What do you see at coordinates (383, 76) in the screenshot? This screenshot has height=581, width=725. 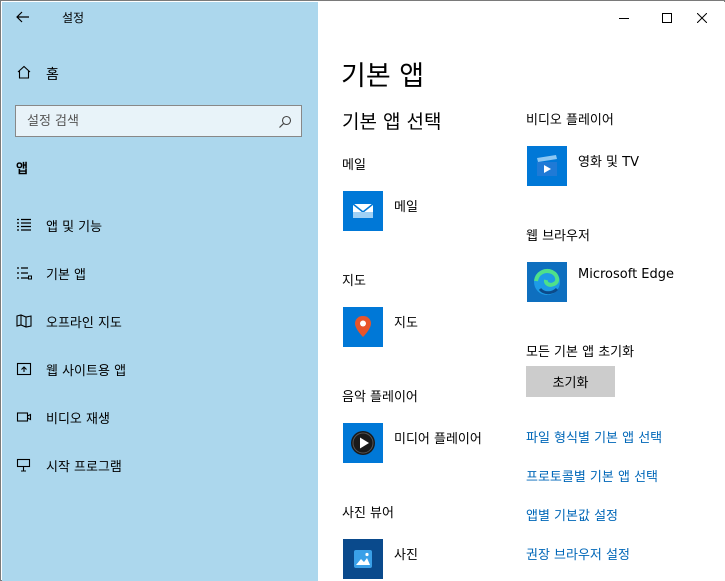 I see `page-title: 기본 앱` at bounding box center [383, 76].